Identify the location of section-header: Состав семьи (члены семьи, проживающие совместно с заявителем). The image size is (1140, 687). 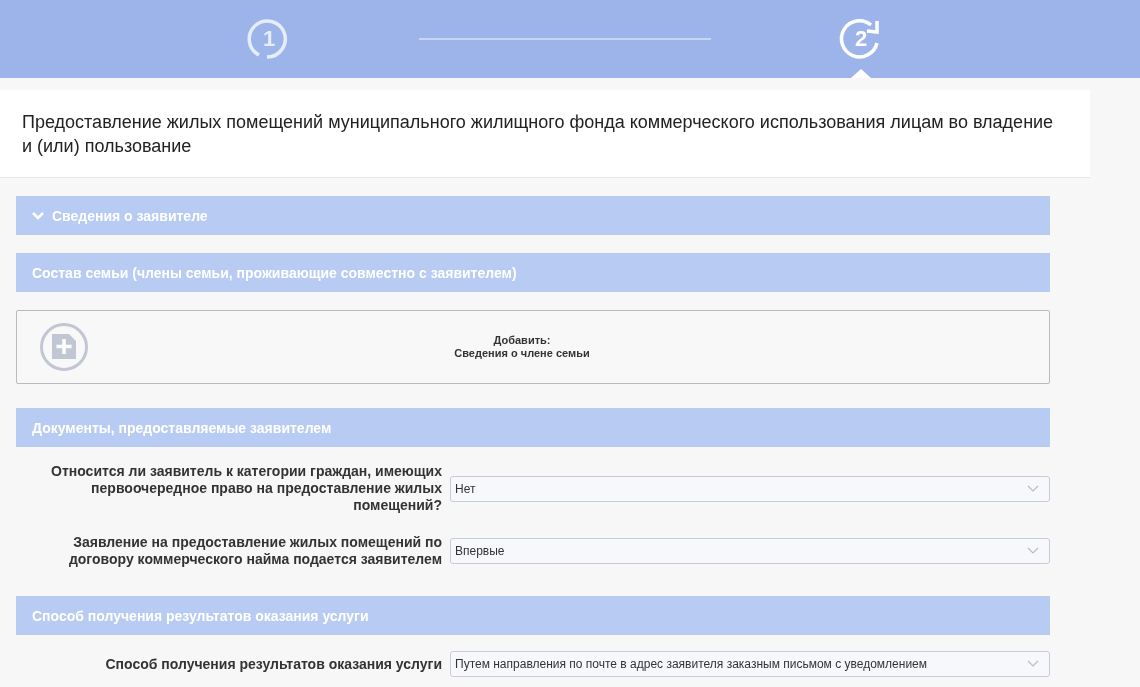
(533, 272).